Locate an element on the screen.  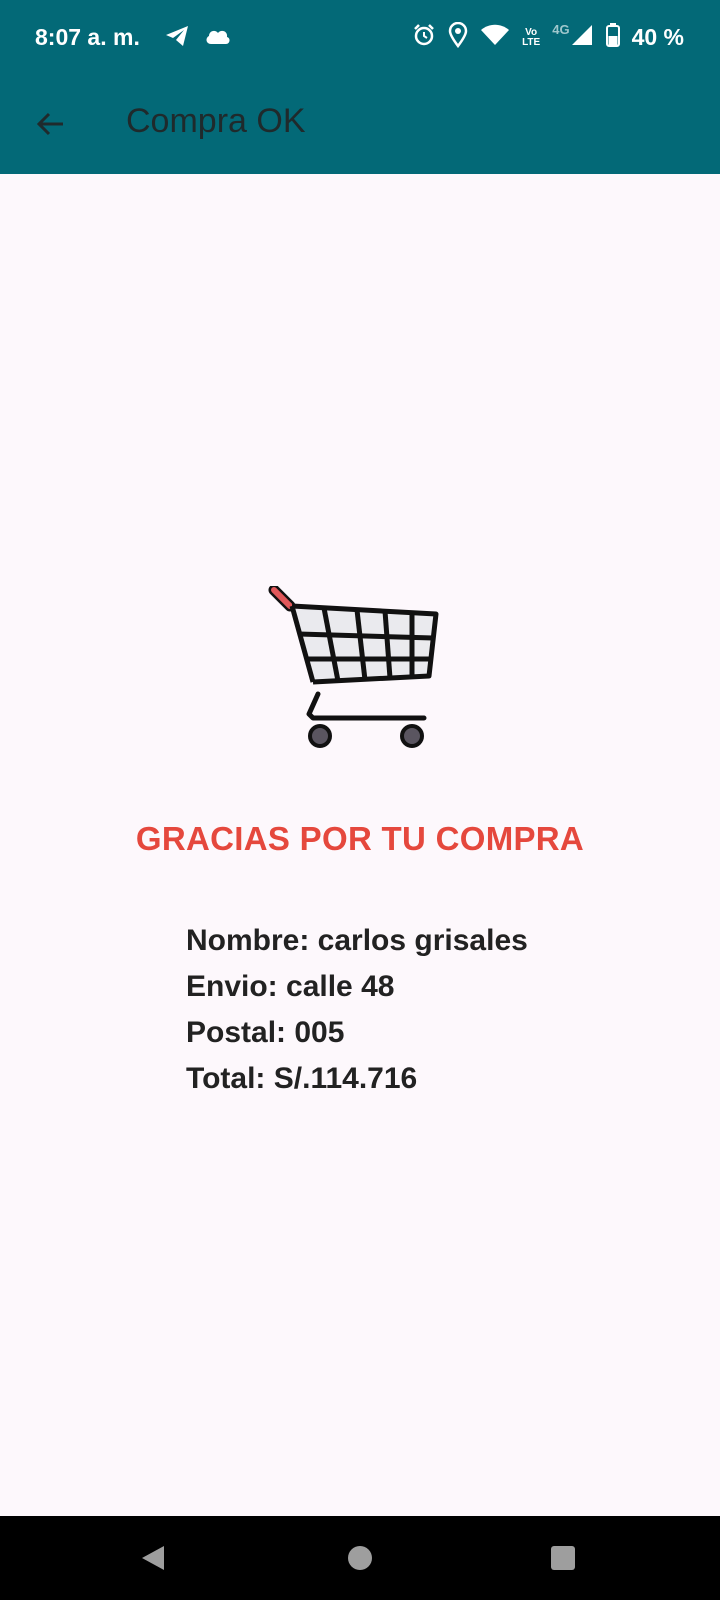
system-nav-bar is located at coordinates (360, 1558).